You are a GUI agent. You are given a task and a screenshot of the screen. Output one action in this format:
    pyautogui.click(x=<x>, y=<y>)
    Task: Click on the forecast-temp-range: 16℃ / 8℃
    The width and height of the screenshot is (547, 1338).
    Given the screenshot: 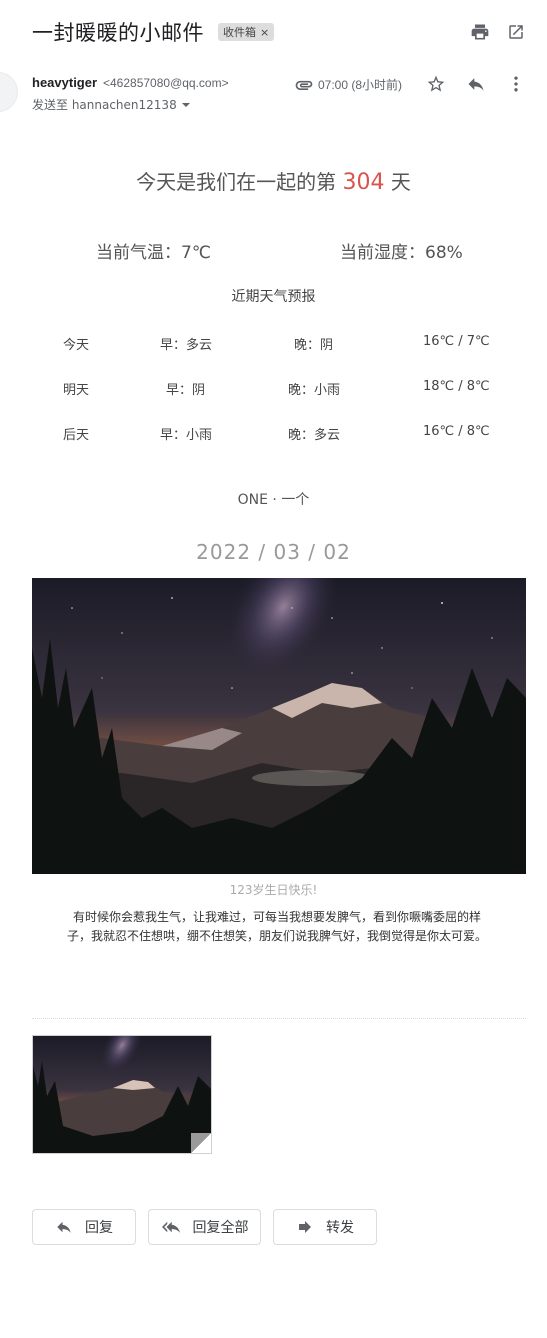 What is the action you would take?
    pyautogui.click(x=456, y=431)
    